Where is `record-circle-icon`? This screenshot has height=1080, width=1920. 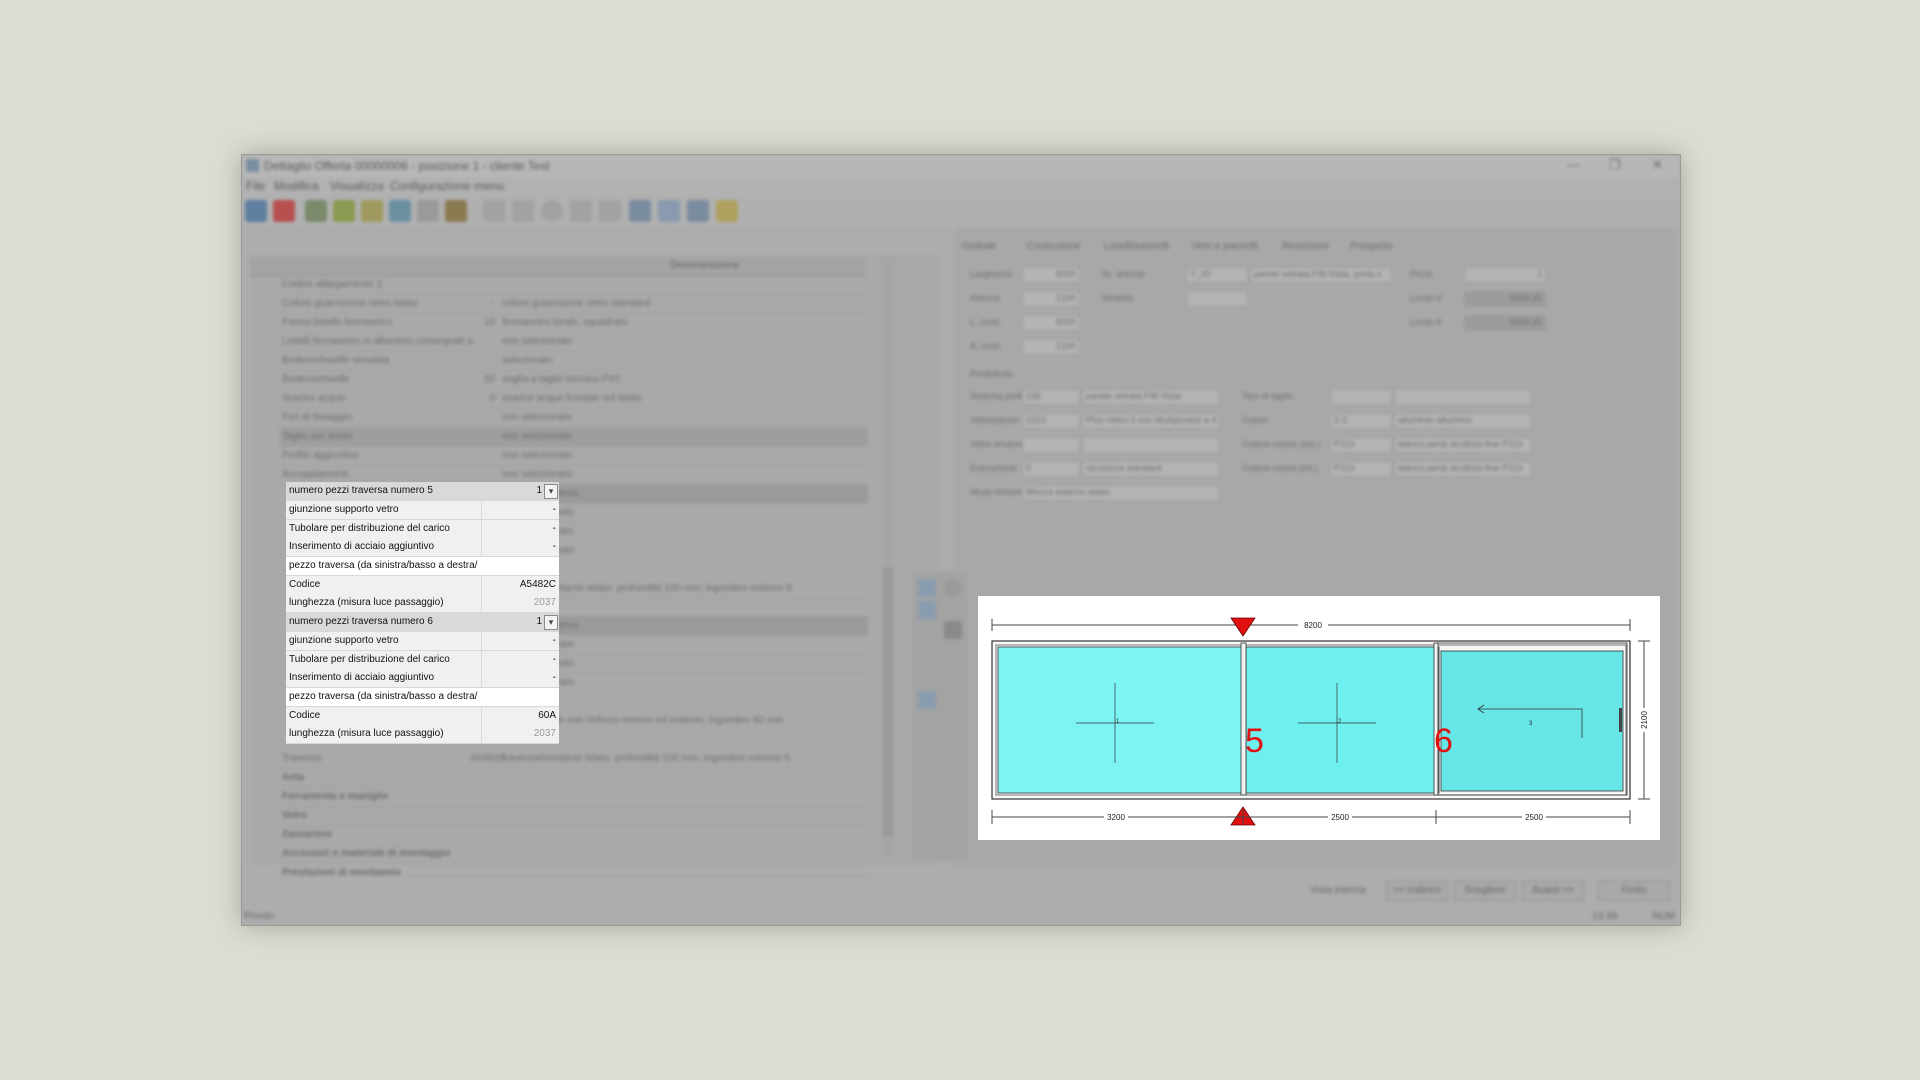 record-circle-icon is located at coordinates (552, 211).